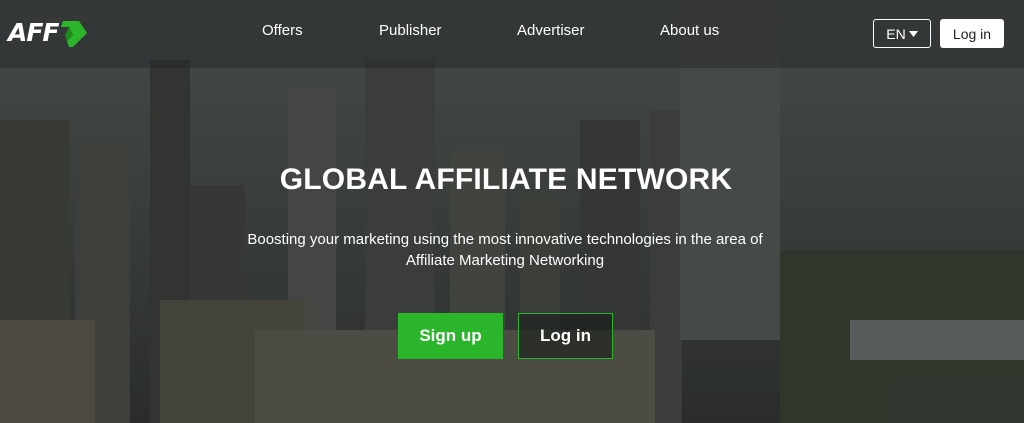 The image size is (1024, 423). Describe the element at coordinates (73, 34) in the screenshot. I see `logo-arrow-icon` at that location.